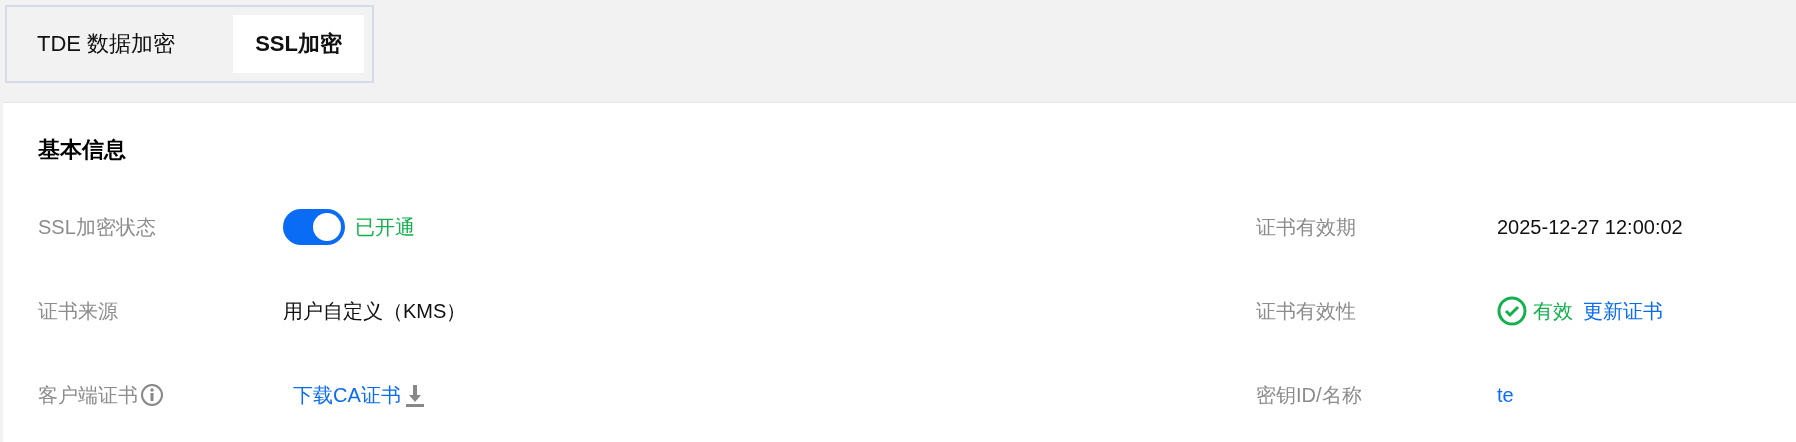 The image size is (1796, 442). I want to click on info-icon, so click(152, 395).